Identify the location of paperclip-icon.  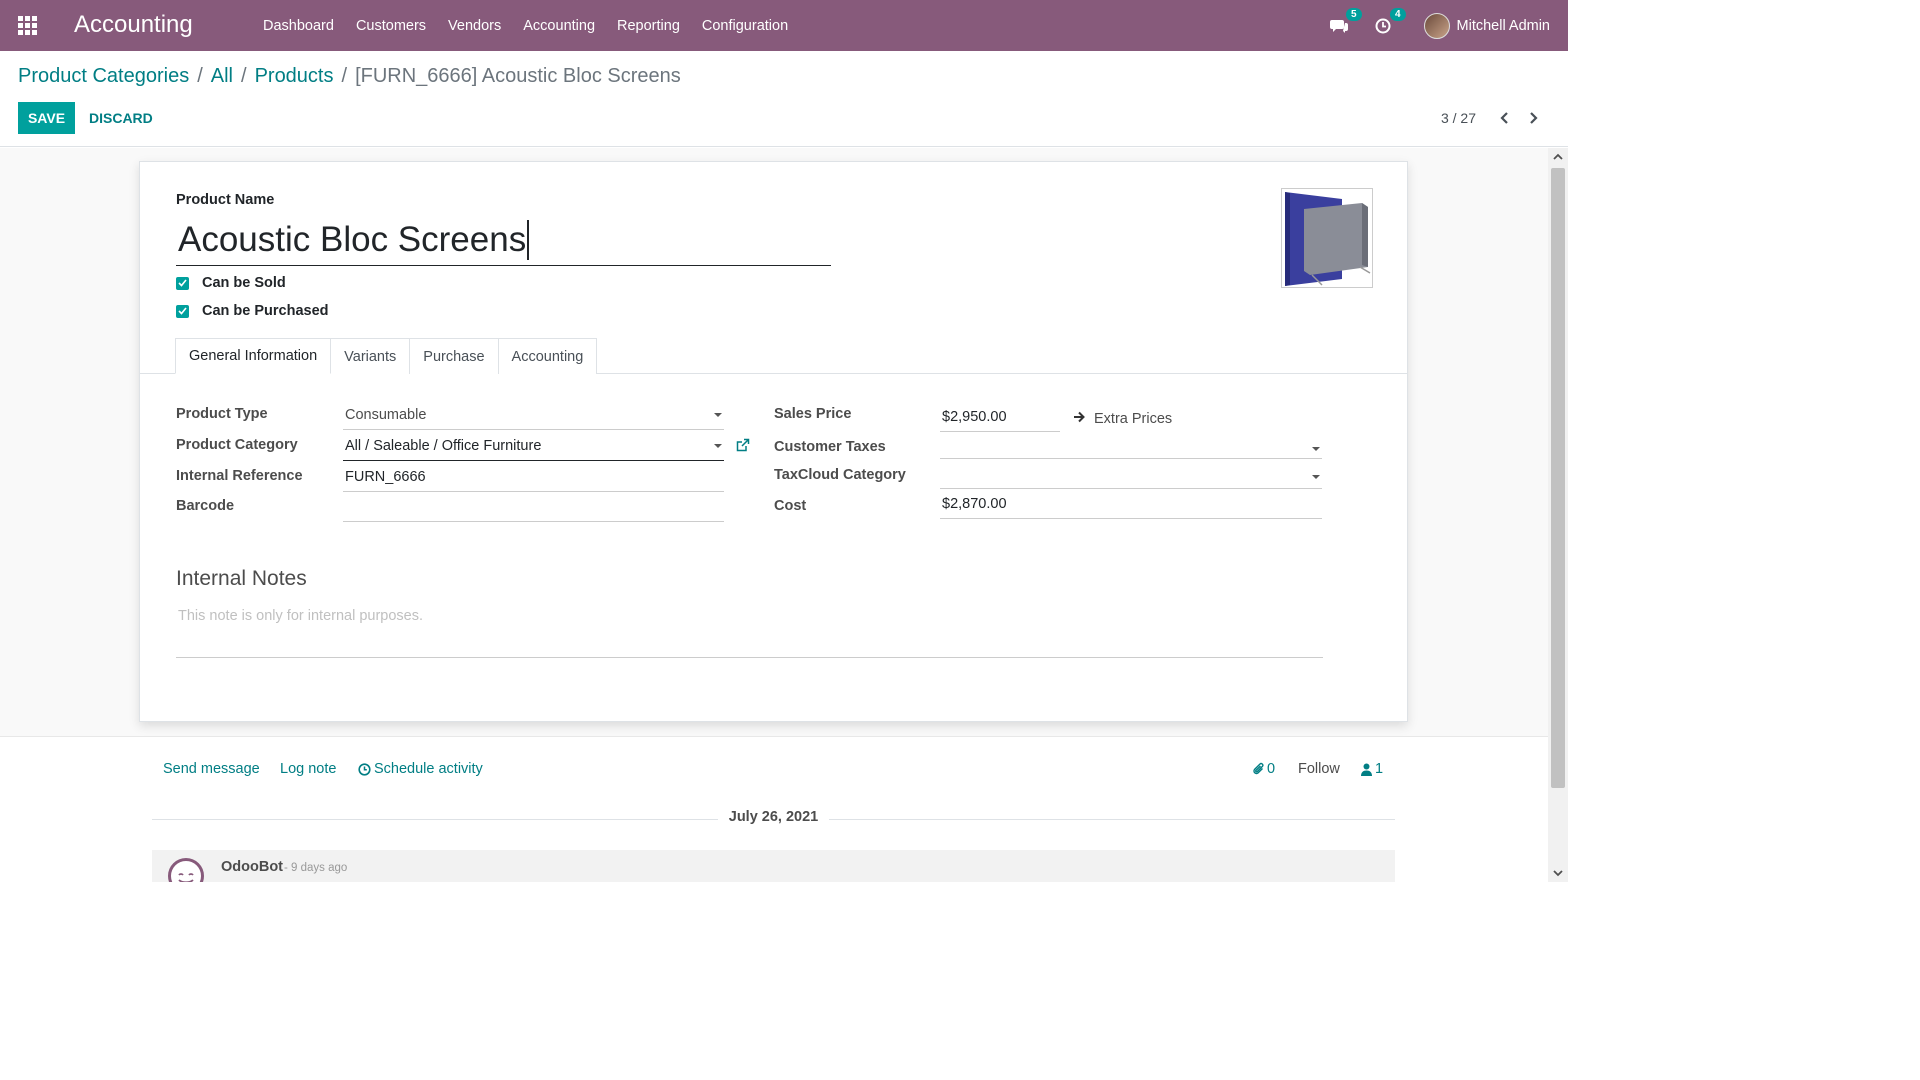
(1259, 769).